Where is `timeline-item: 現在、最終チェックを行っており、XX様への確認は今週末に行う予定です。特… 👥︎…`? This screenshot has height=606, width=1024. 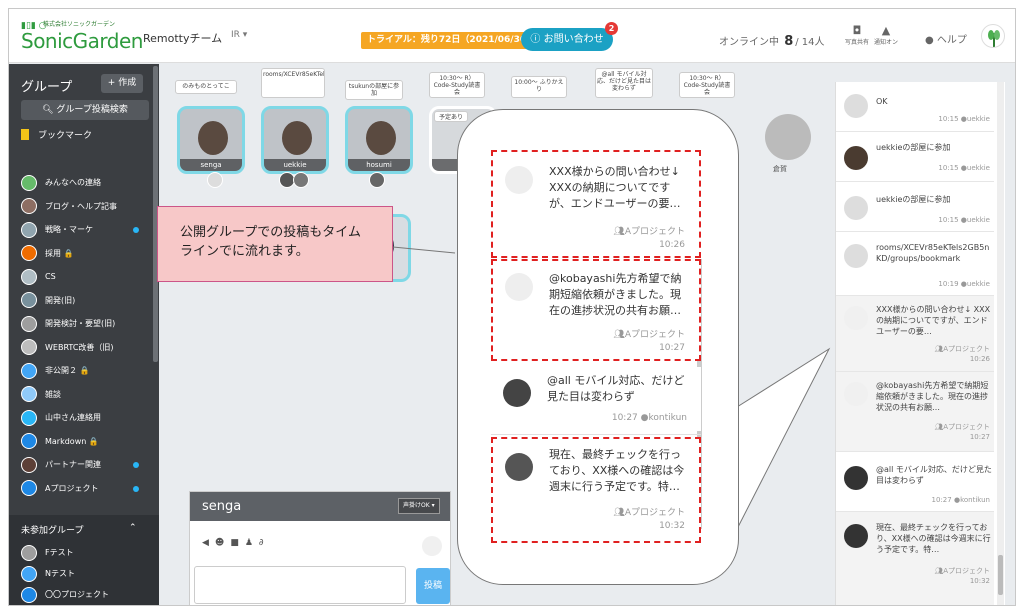 timeline-item: 現在、最終チェックを行っており、XX様への確認は今週末に行う予定です。特… 👥︎… is located at coordinates (915, 558).